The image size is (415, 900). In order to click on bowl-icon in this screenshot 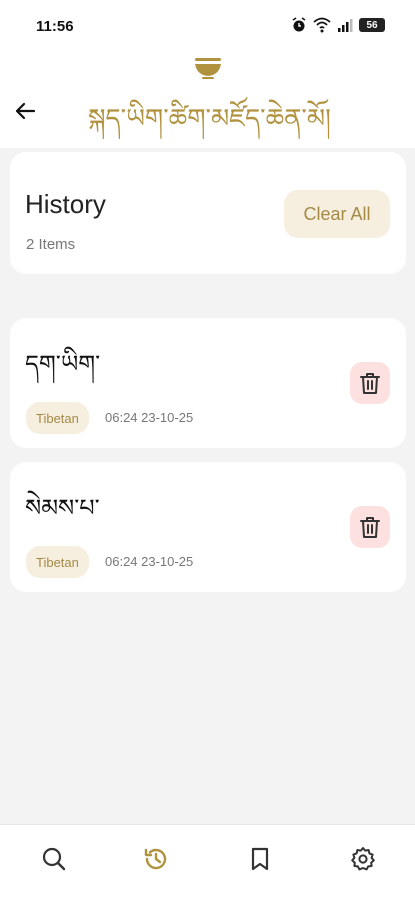, I will do `click(208, 70)`.